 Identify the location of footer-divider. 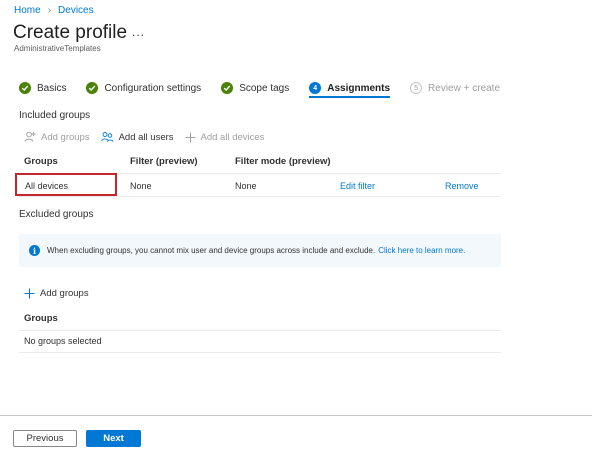
(296, 415).